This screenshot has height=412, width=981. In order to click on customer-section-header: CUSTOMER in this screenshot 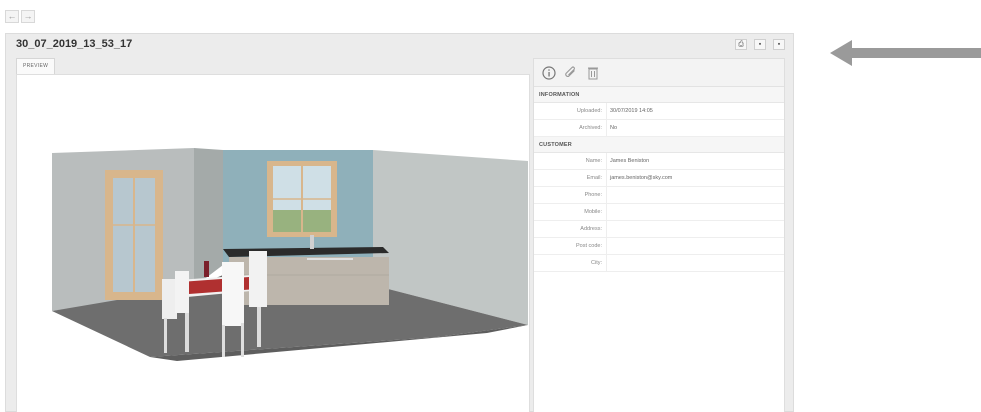, I will do `click(659, 145)`.